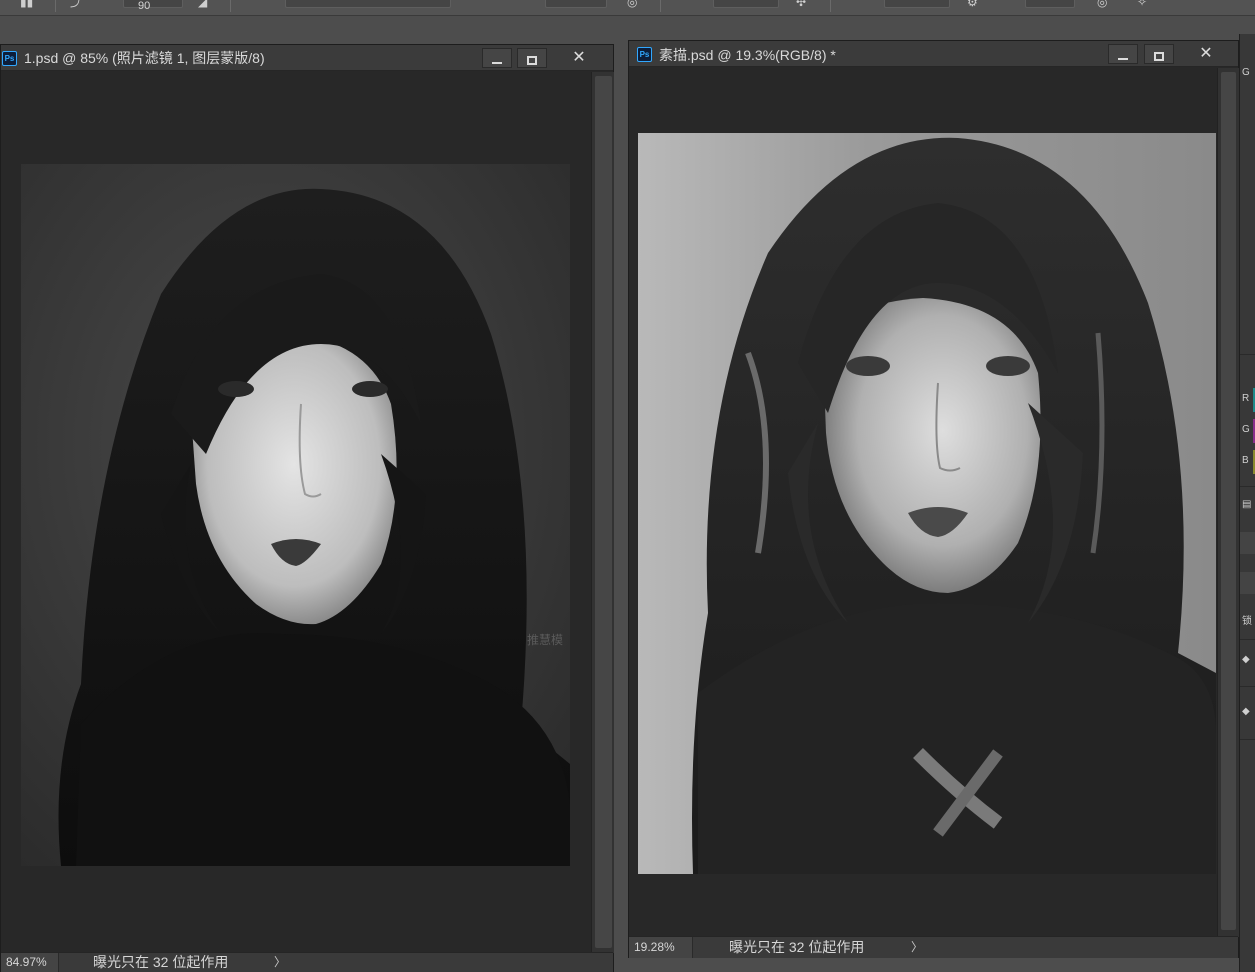 This screenshot has width=1255, height=972. Describe the element at coordinates (307, 962) in the screenshot. I see `status-bar: 84.97% 曝光只在 32 位起作用 〉` at that location.